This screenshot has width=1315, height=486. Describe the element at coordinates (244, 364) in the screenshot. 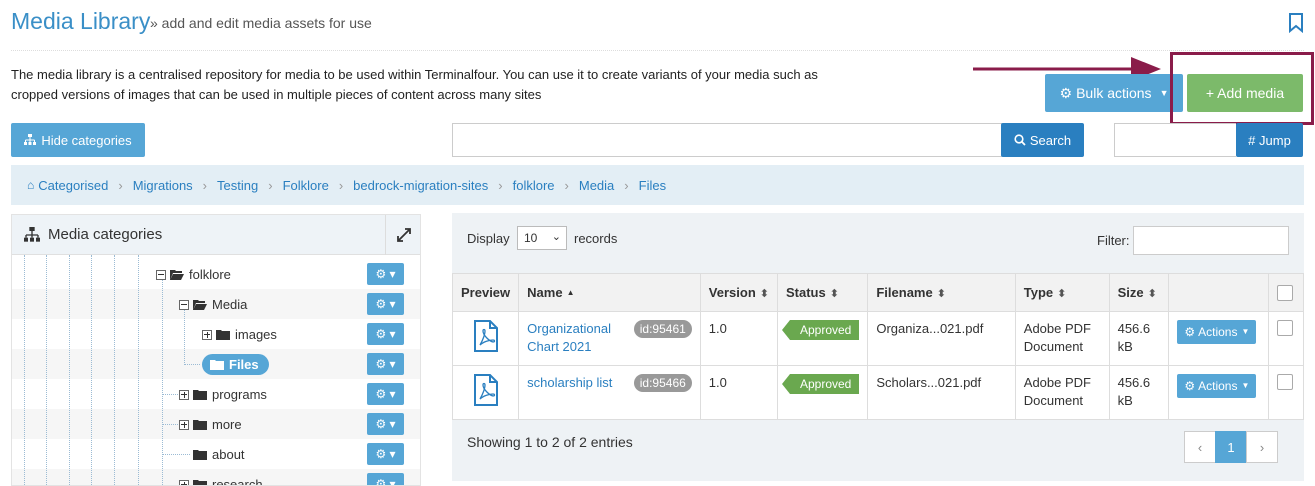

I see `tree-node-label: Files` at that location.